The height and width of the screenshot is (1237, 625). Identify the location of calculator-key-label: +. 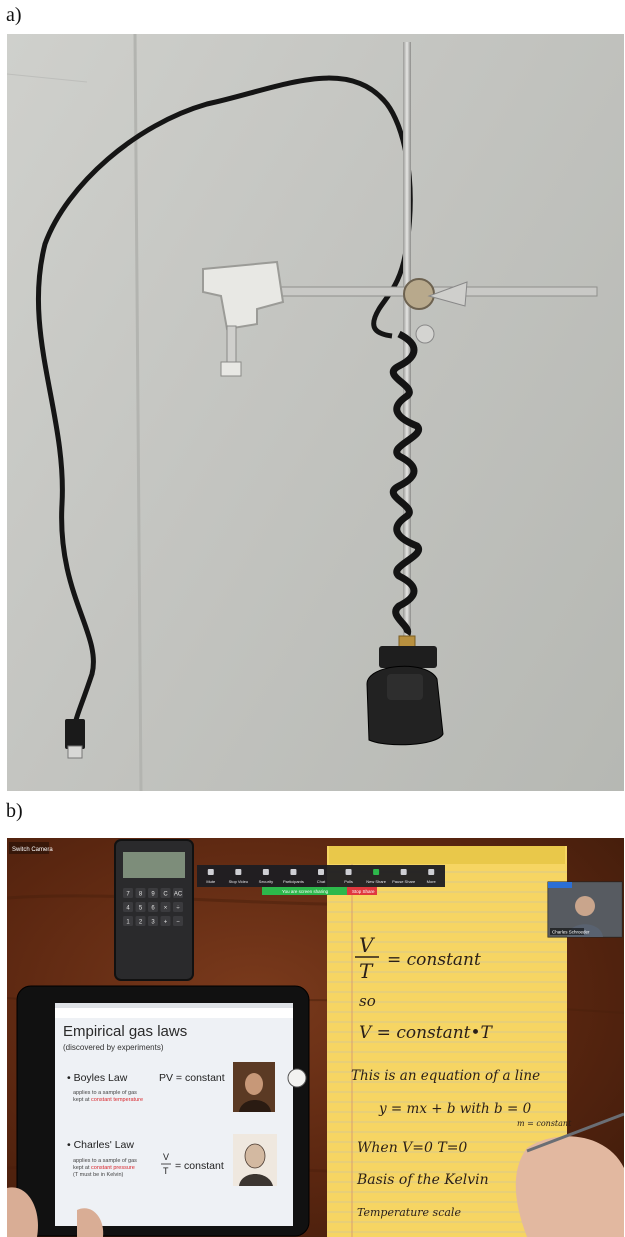
(166, 923).